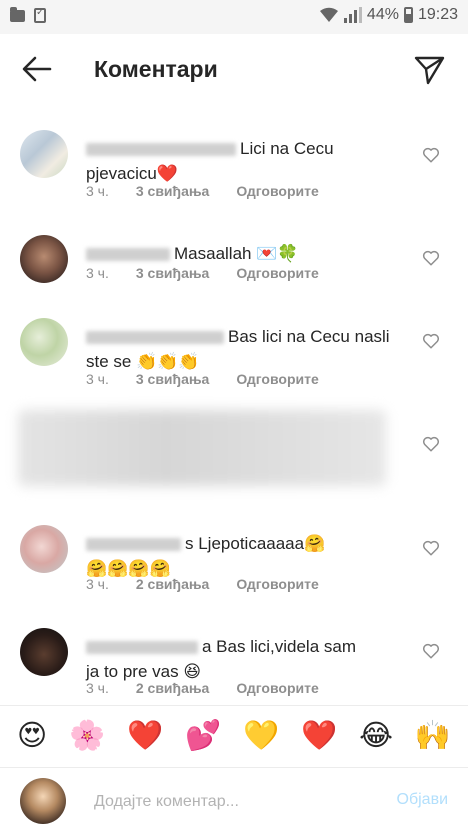 The height and width of the screenshot is (833, 468). What do you see at coordinates (40, 15) in the screenshot?
I see `clipboard-check-icon` at bounding box center [40, 15].